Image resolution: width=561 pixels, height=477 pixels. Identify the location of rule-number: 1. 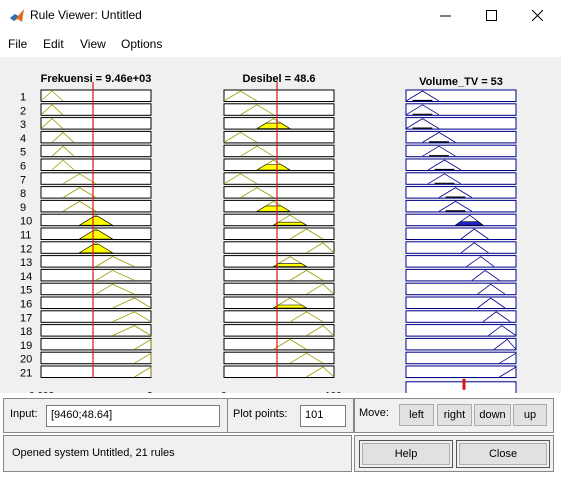
(23, 98).